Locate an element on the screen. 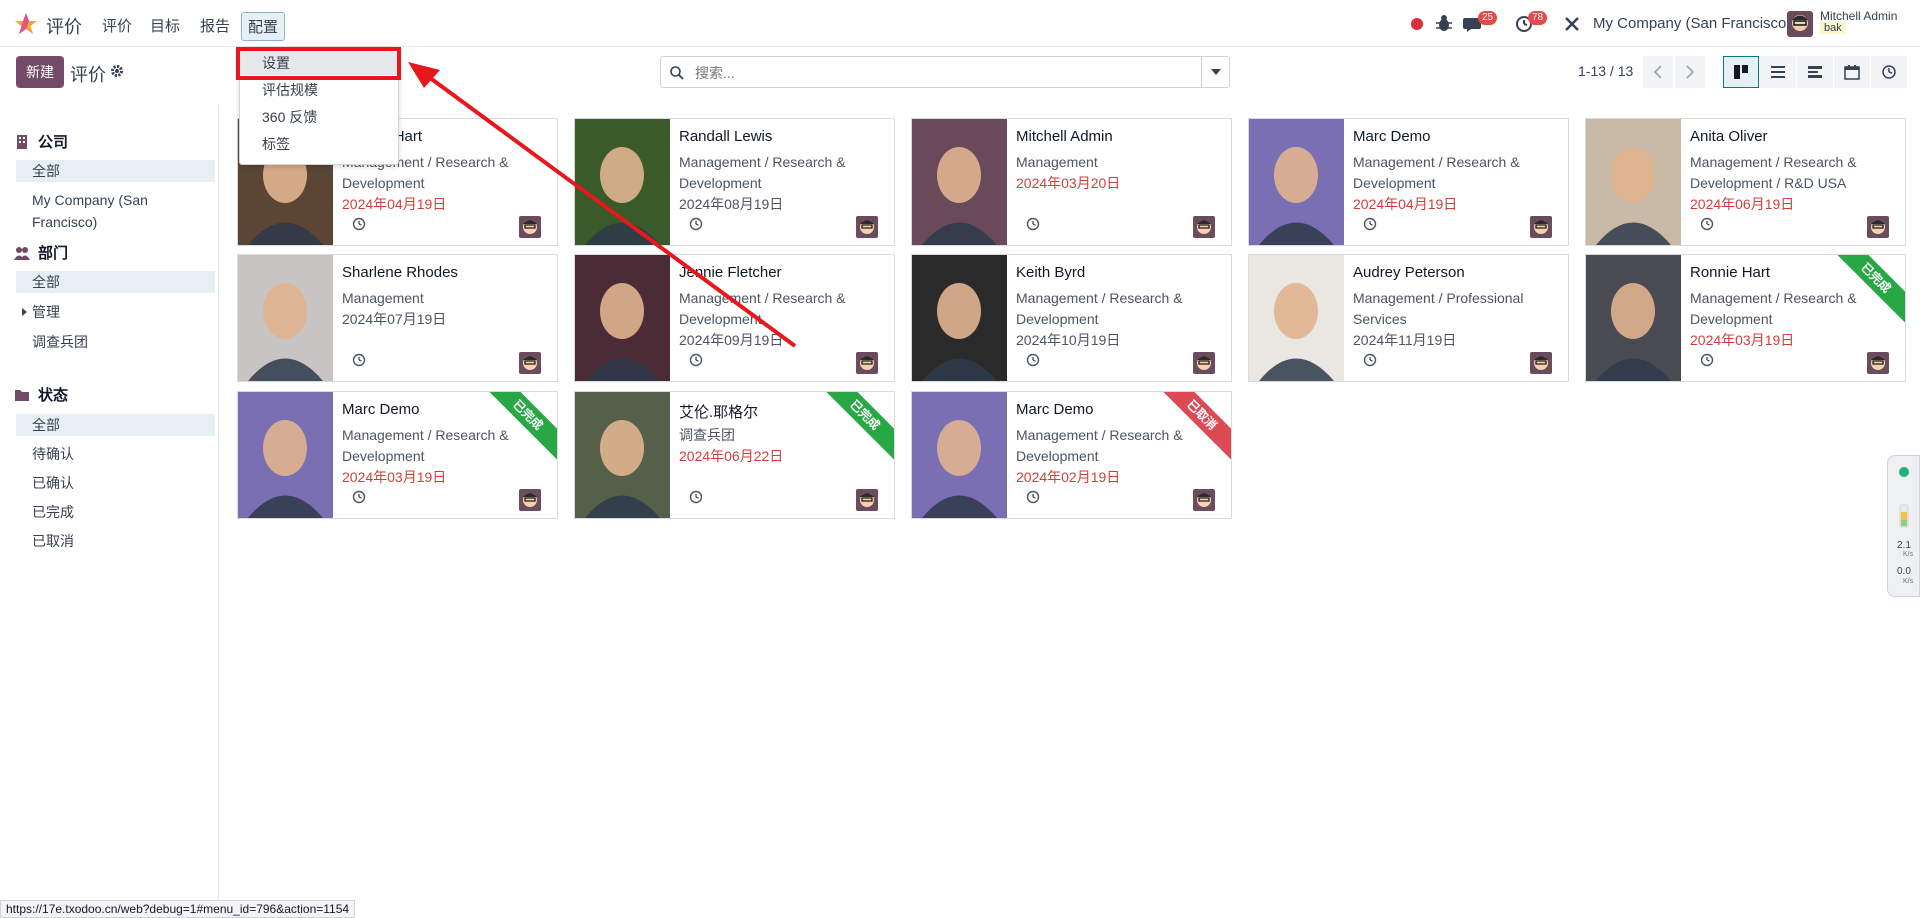 This screenshot has width=1920, height=918. app-name: 评价 is located at coordinates (64, 26).